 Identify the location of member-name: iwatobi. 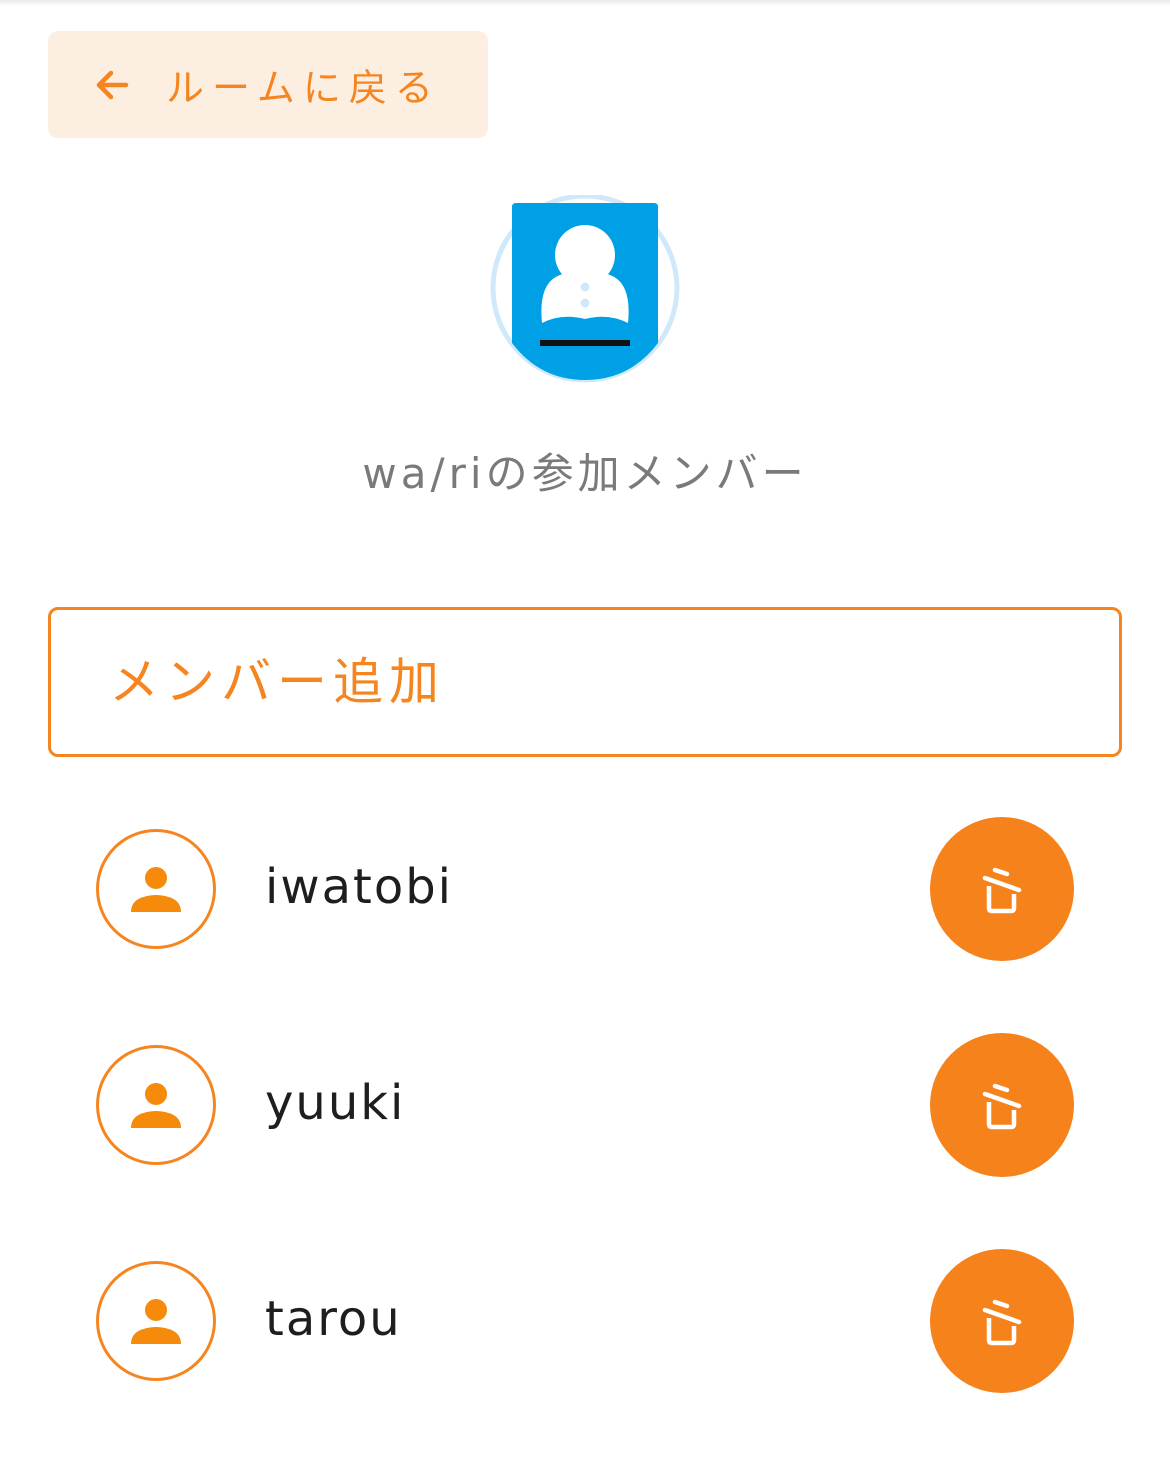
(359, 887).